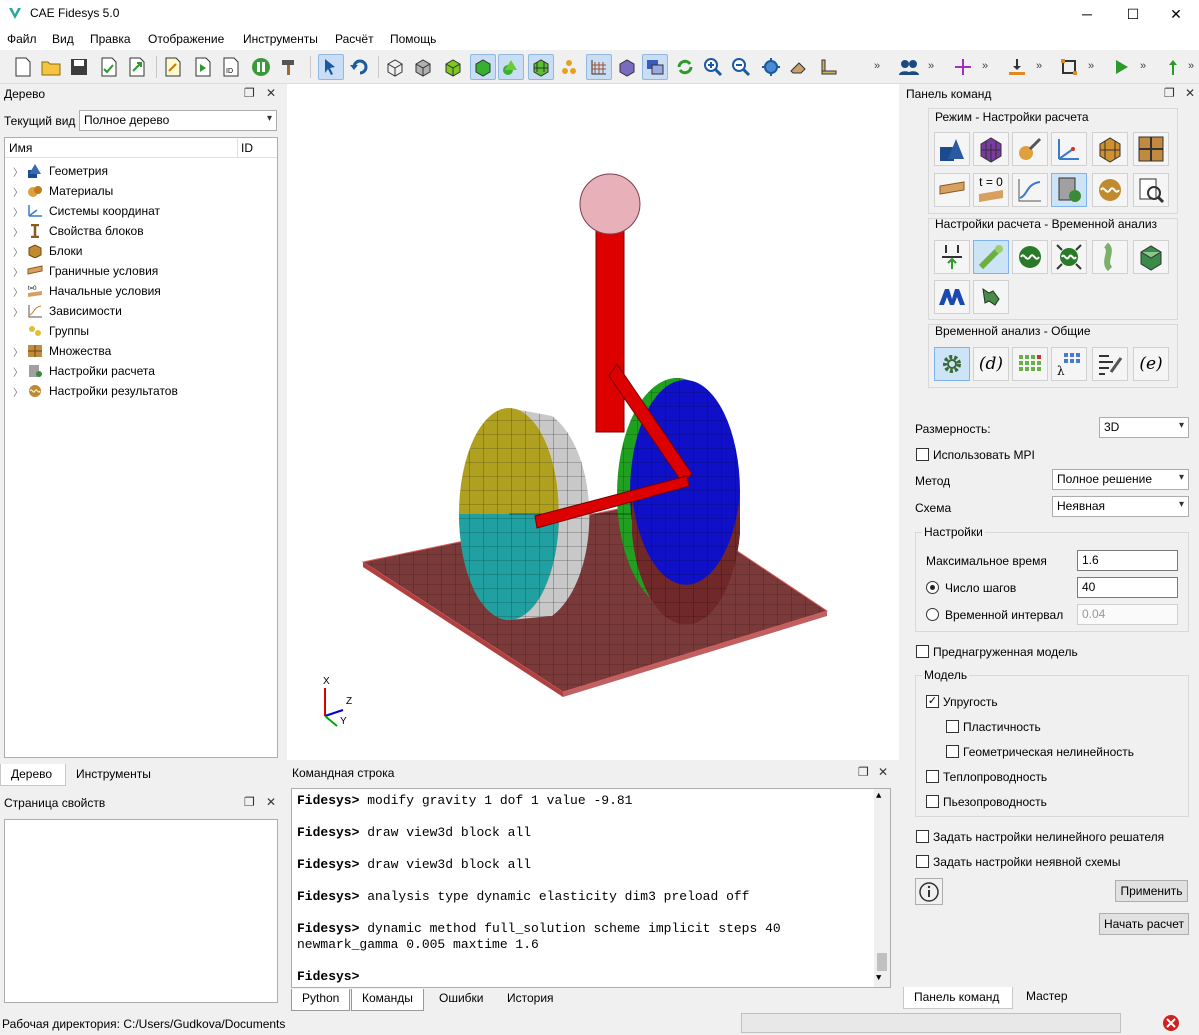 The height and width of the screenshot is (1035, 1199). I want to click on tab-python: Python, so click(321, 1000).